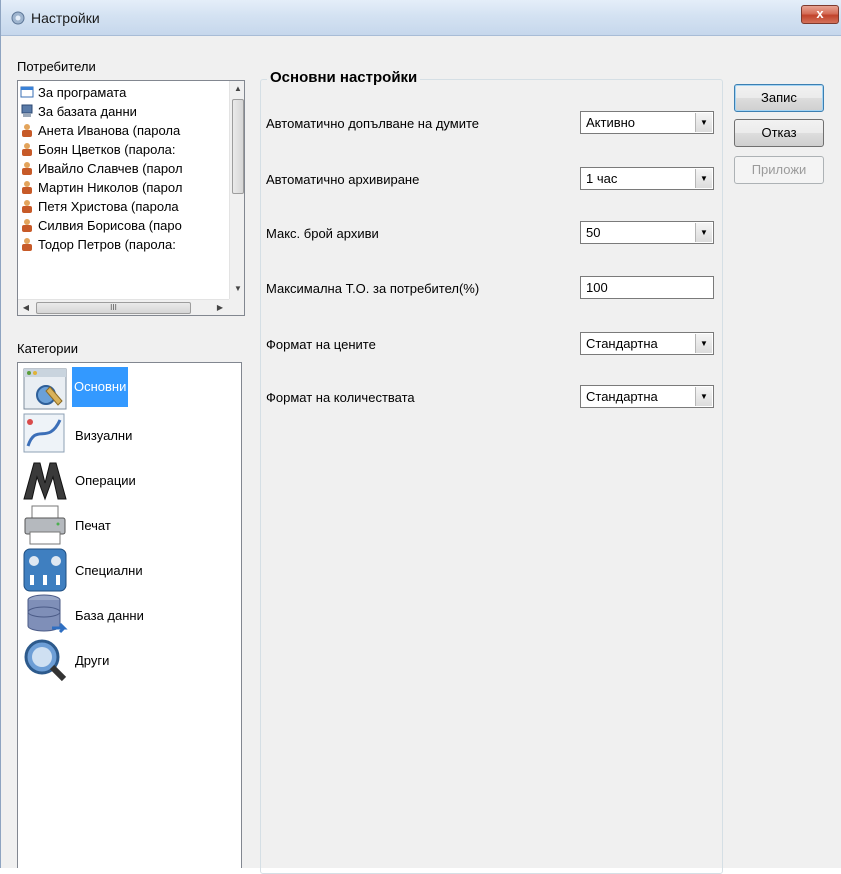 The width and height of the screenshot is (841, 874). I want to click on scroll-grip: III, so click(113, 307).